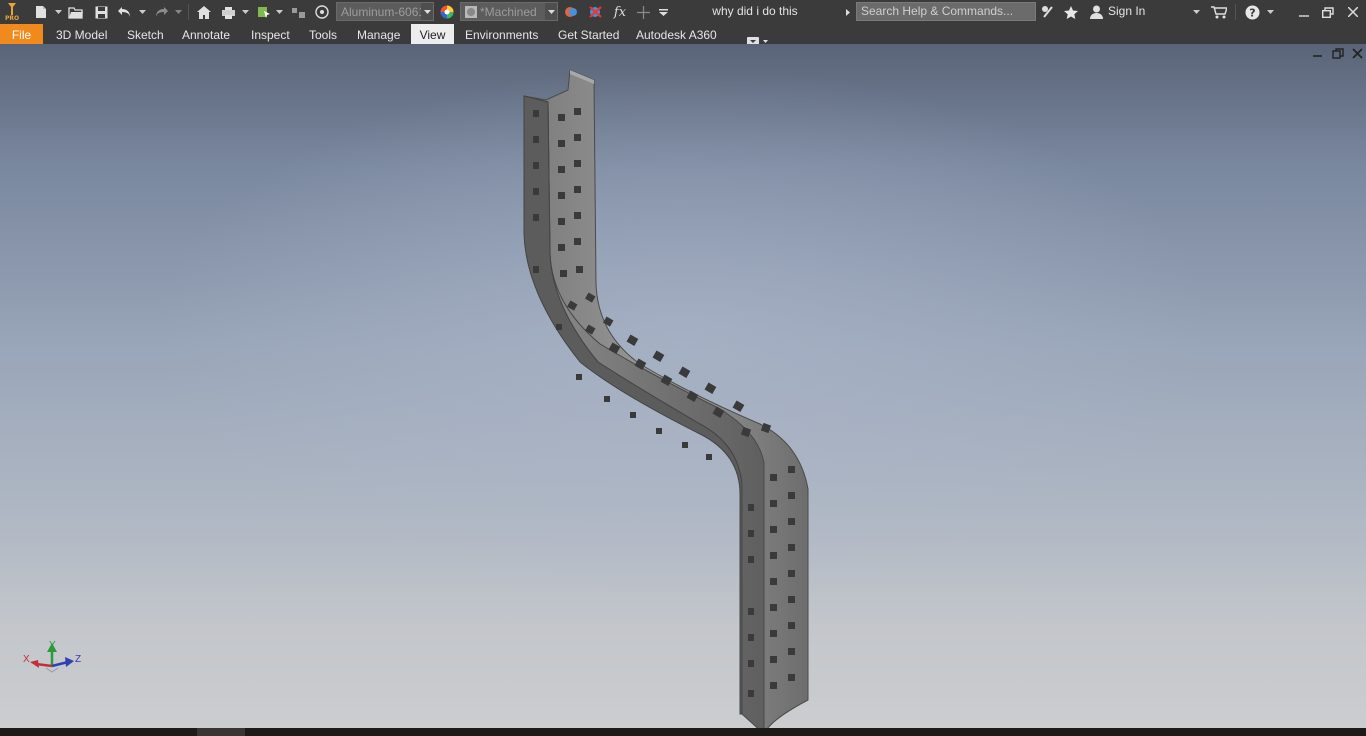 This screenshot has width=1366, height=736. What do you see at coordinates (264, 12) in the screenshot?
I see `select-filter-icon` at bounding box center [264, 12].